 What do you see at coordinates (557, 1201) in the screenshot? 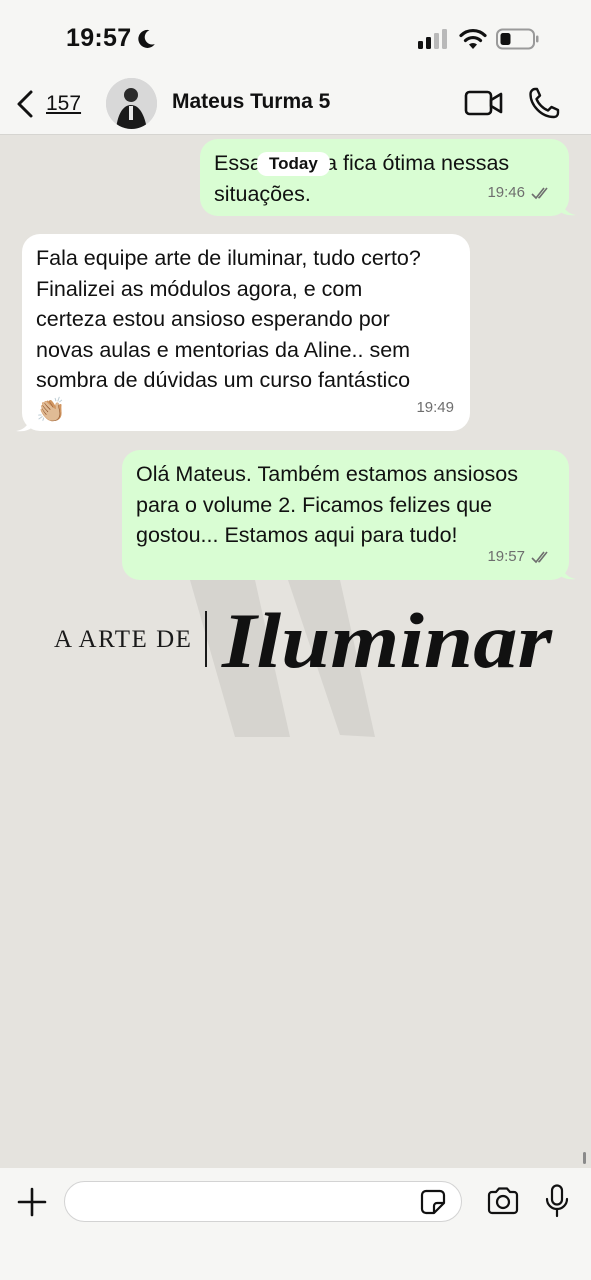
I see `microphone-icon` at bounding box center [557, 1201].